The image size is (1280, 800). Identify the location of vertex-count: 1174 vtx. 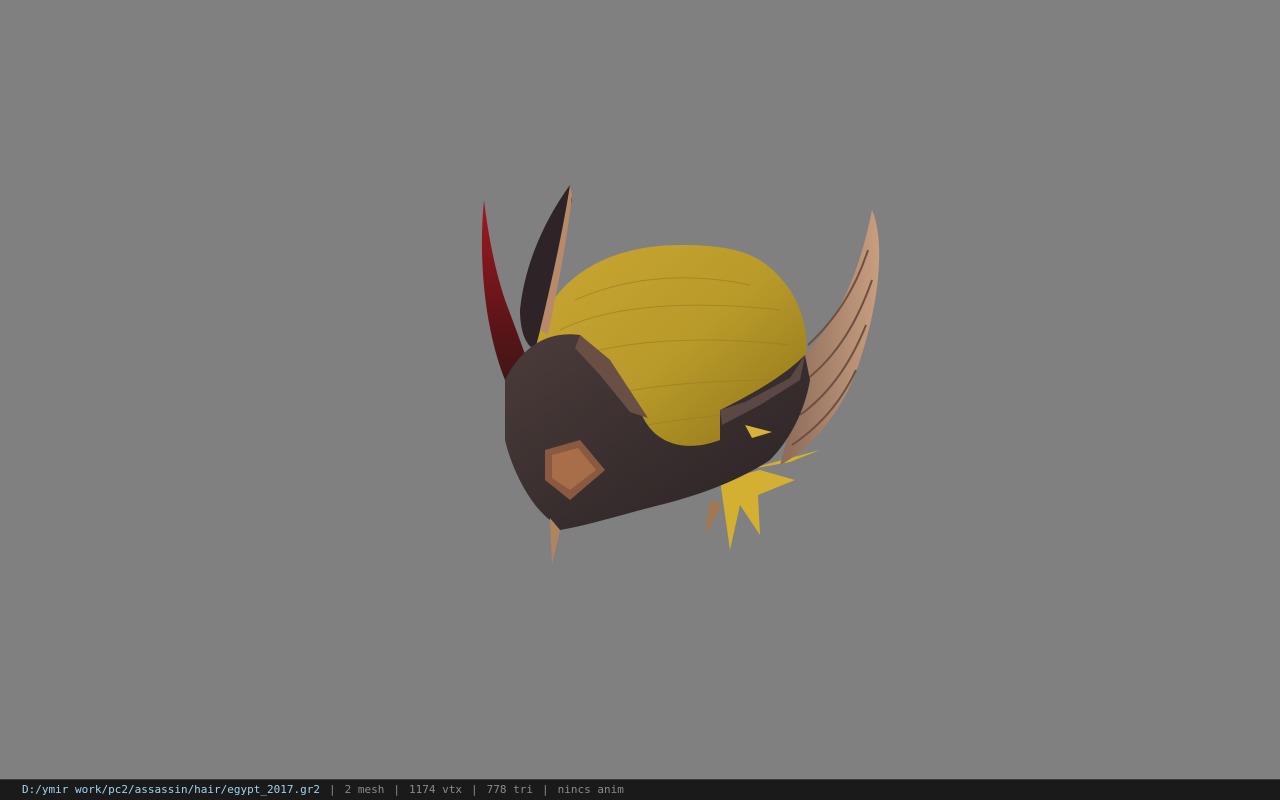
(435, 789).